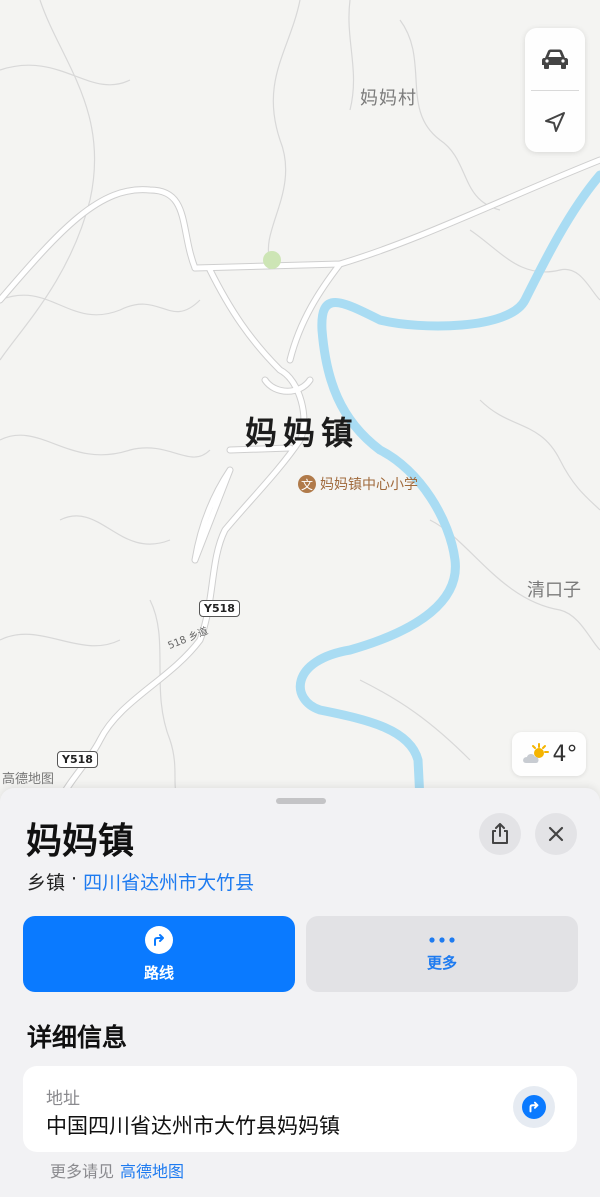 Image resolution: width=600 pixels, height=1197 pixels. Describe the element at coordinates (168, 881) in the screenshot. I see `region-link: 四川省达州市大竹县` at that location.